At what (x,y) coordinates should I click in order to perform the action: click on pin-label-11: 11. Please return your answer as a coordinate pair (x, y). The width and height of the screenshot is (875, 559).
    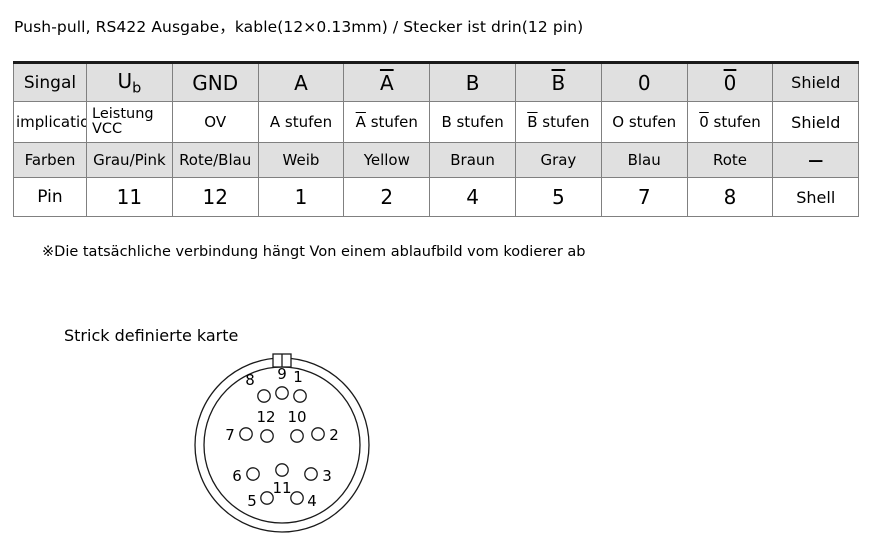
    Looking at the image, I should click on (281, 488).